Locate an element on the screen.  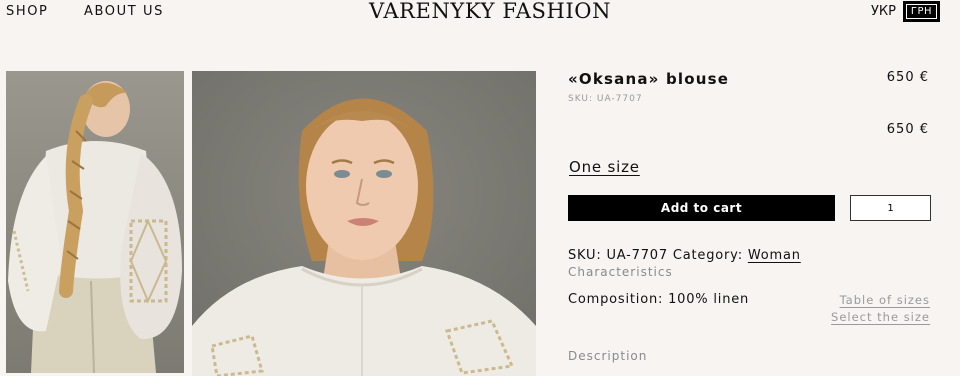
table-of-sizes-link: Table of sizes is located at coordinates (885, 300).